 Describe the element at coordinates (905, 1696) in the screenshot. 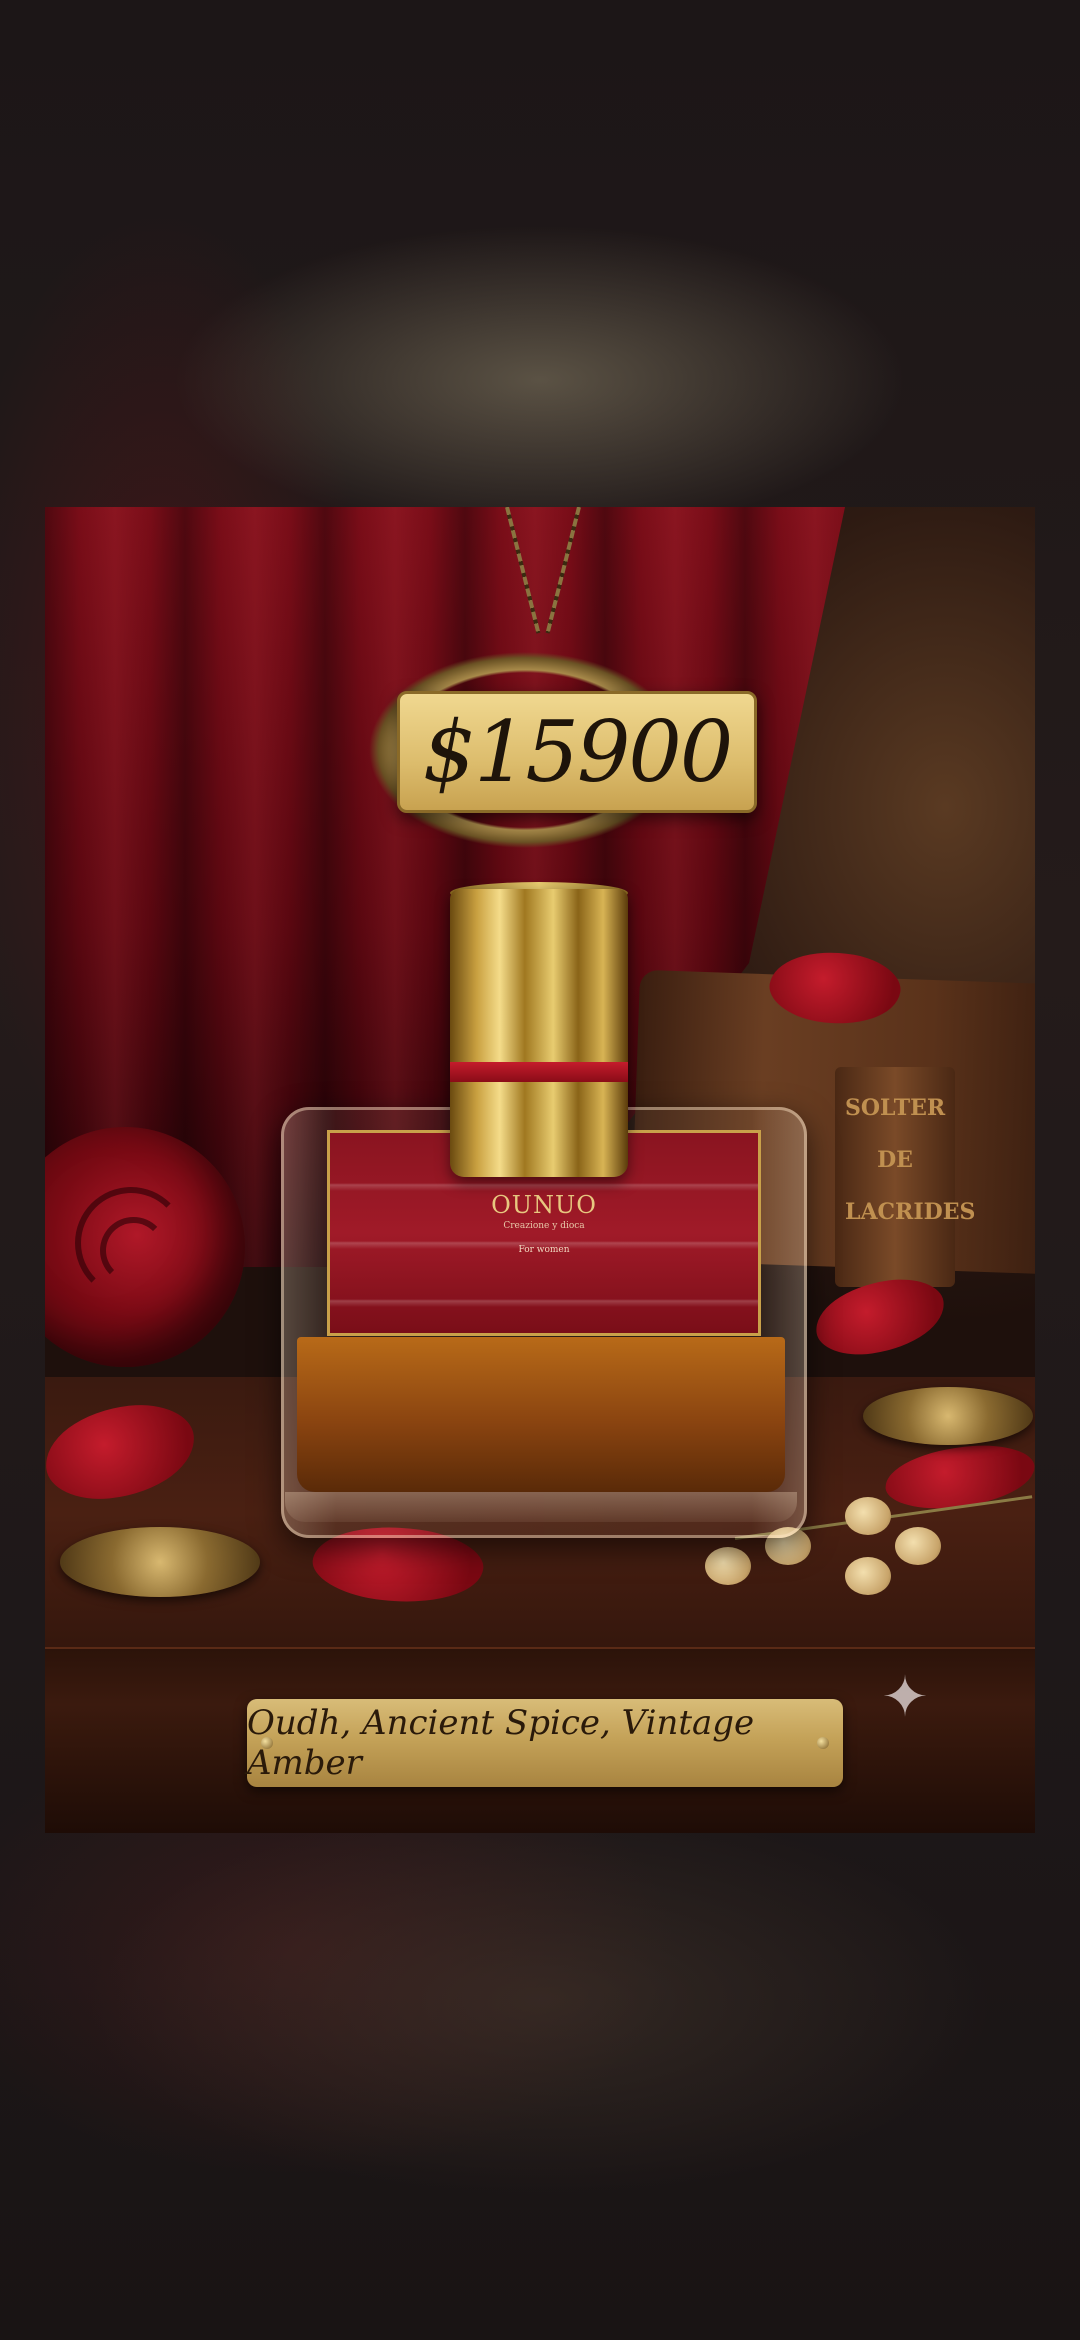

I see `sparkle-icon: ✦` at that location.